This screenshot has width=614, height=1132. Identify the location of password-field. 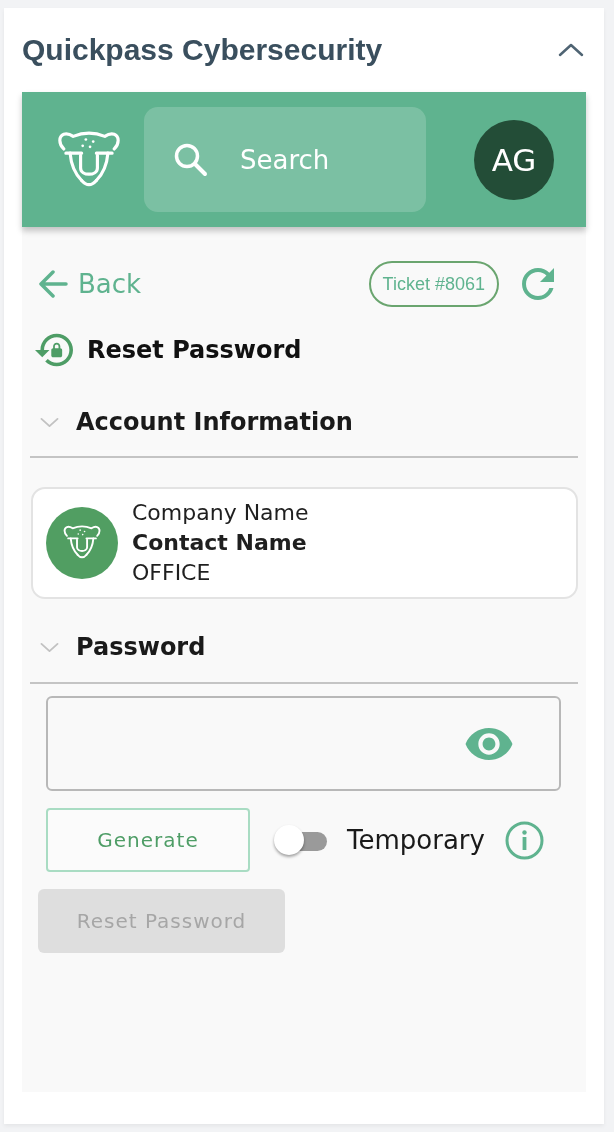
(303, 743).